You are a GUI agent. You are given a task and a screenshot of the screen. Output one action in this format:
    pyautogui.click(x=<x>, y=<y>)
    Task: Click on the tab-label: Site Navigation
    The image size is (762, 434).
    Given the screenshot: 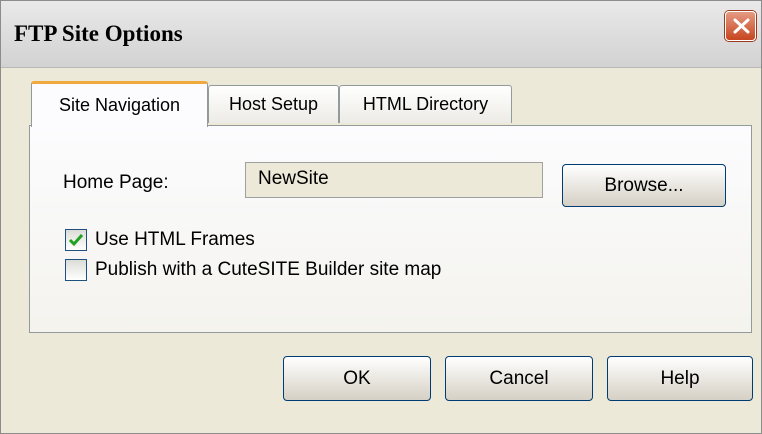 What is the action you would take?
    pyautogui.click(x=119, y=105)
    